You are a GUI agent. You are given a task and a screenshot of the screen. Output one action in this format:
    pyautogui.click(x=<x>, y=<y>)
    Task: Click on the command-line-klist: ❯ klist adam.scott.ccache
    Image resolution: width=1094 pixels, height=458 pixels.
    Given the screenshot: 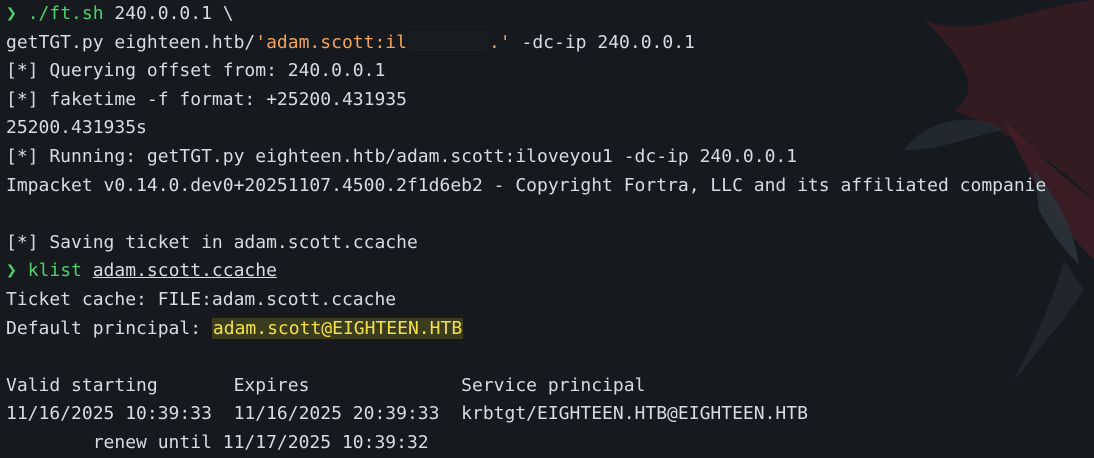 What is the action you would take?
    pyautogui.click(x=550, y=271)
    